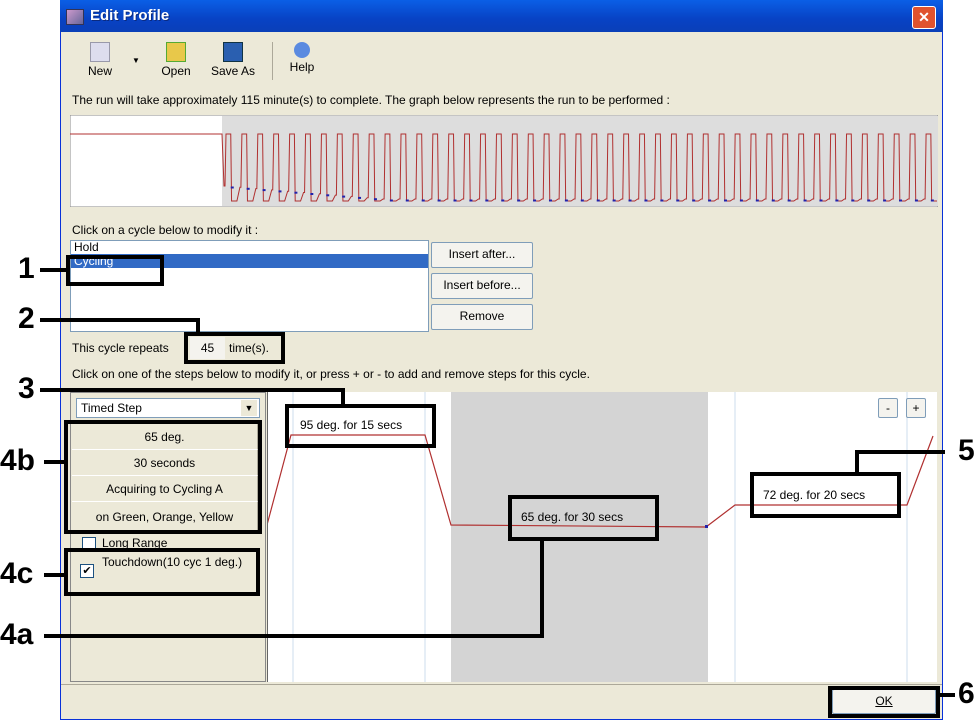  I want to click on annotation-label-5: 5, so click(966, 450).